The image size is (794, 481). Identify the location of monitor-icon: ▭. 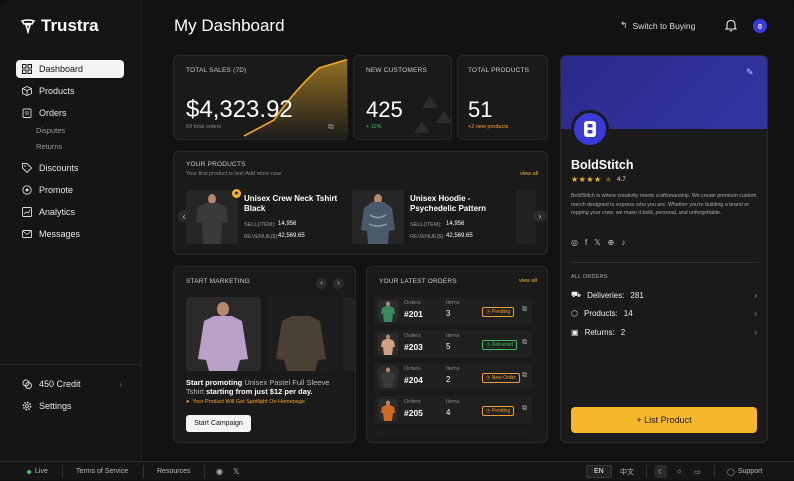
(697, 471).